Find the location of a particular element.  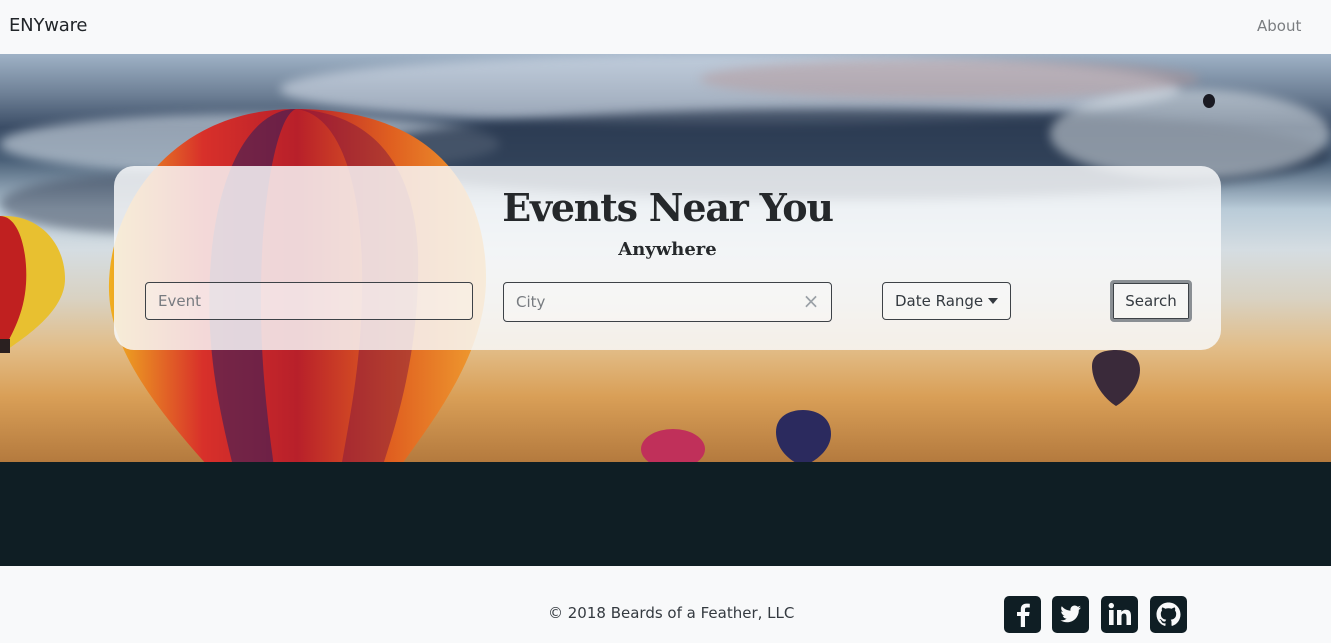

city-input is located at coordinates (667, 302).